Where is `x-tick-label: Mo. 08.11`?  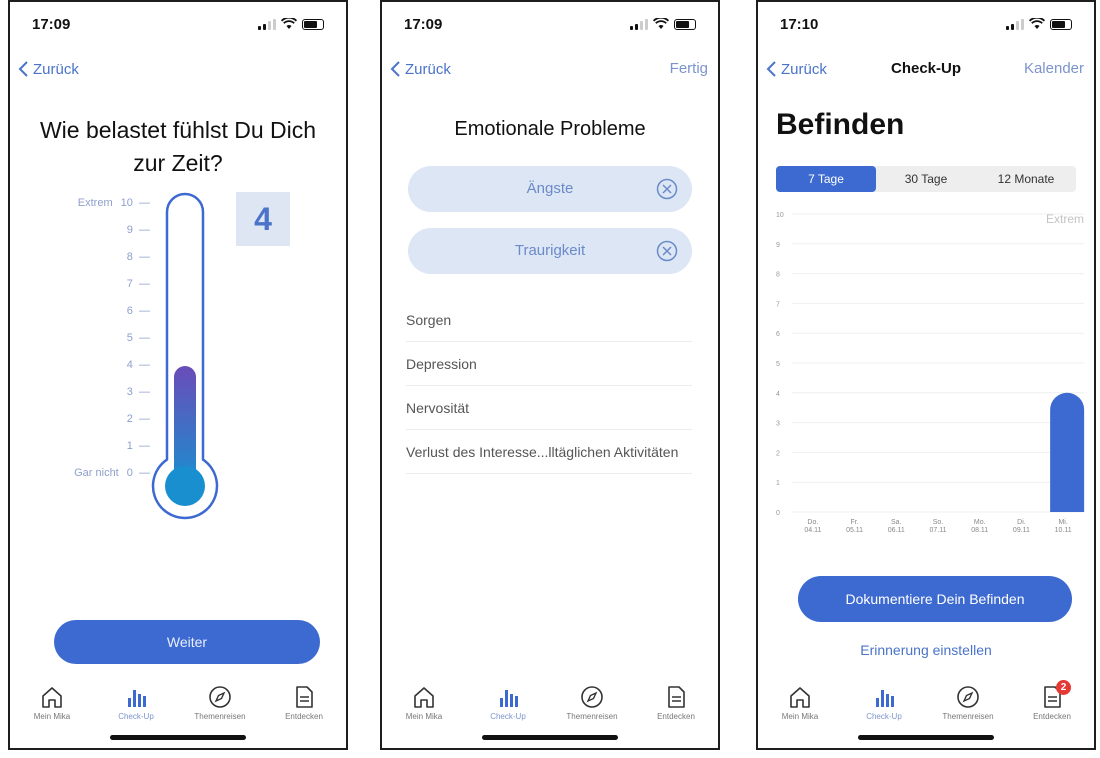 x-tick-label: Mo. 08.11 is located at coordinates (979, 526).